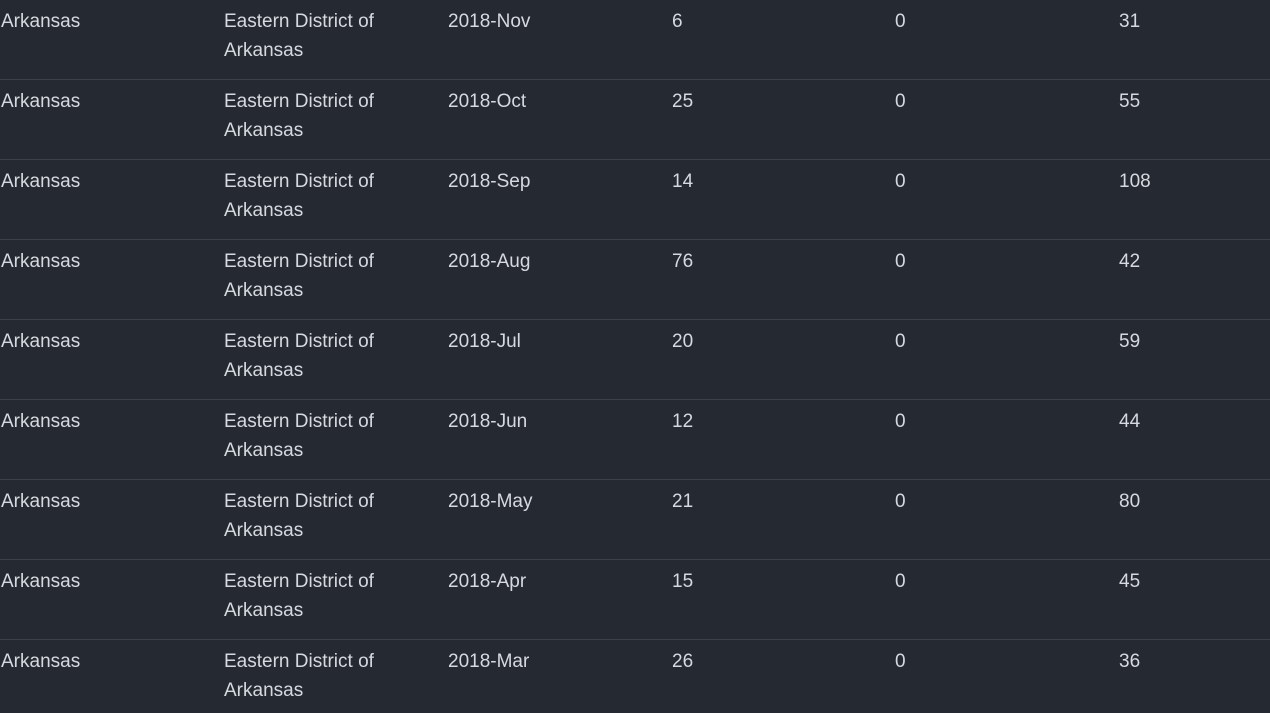 This screenshot has height=713, width=1270. I want to click on cell-value-3: 108, so click(1135, 181).